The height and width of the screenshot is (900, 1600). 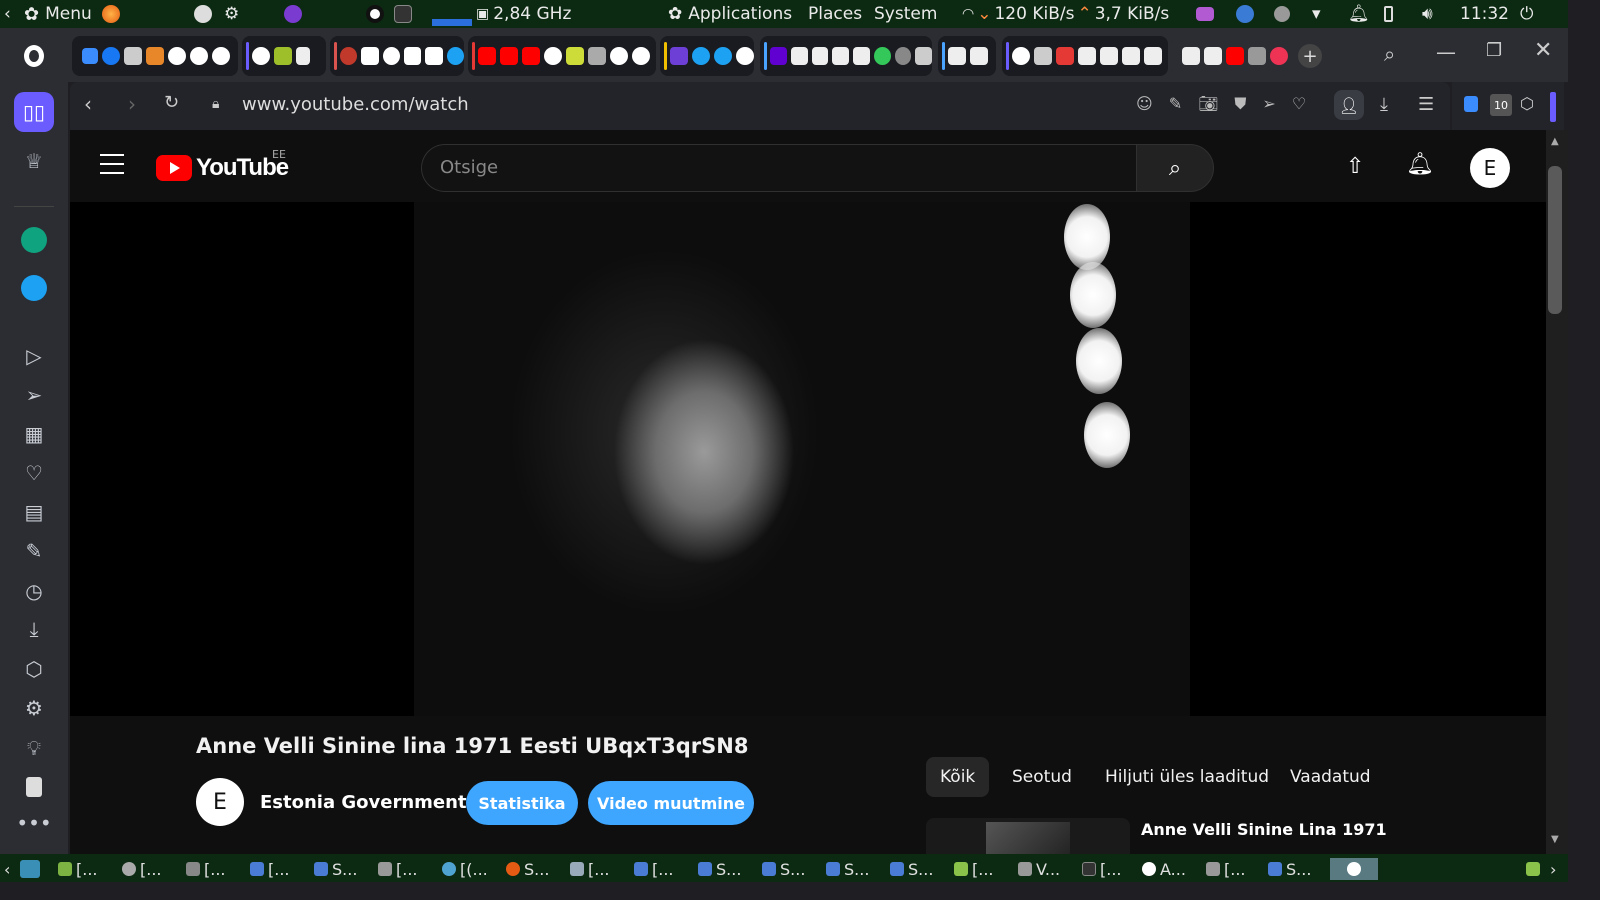 I want to click on network-monitor: ◠ ⌄ 120 KiB/s ⌃ 3,7 KiB/s, so click(x=1065, y=14).